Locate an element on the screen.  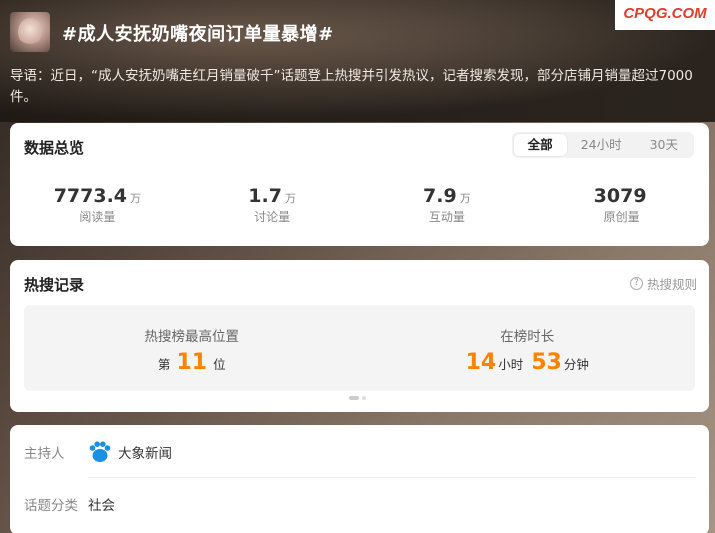
carousel-indicator is located at coordinates (357, 398).